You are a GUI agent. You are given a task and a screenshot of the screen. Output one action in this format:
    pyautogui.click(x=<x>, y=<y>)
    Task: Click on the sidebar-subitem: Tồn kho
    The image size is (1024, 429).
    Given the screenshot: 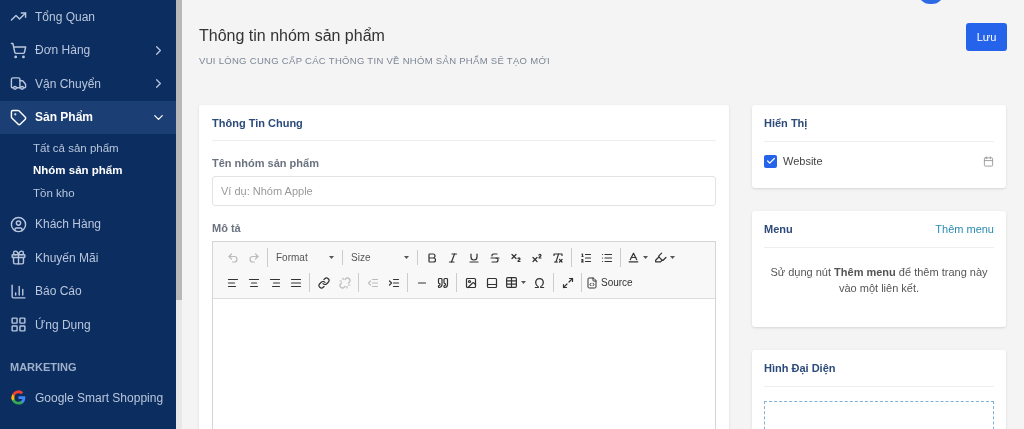 What is the action you would take?
    pyautogui.click(x=88, y=193)
    